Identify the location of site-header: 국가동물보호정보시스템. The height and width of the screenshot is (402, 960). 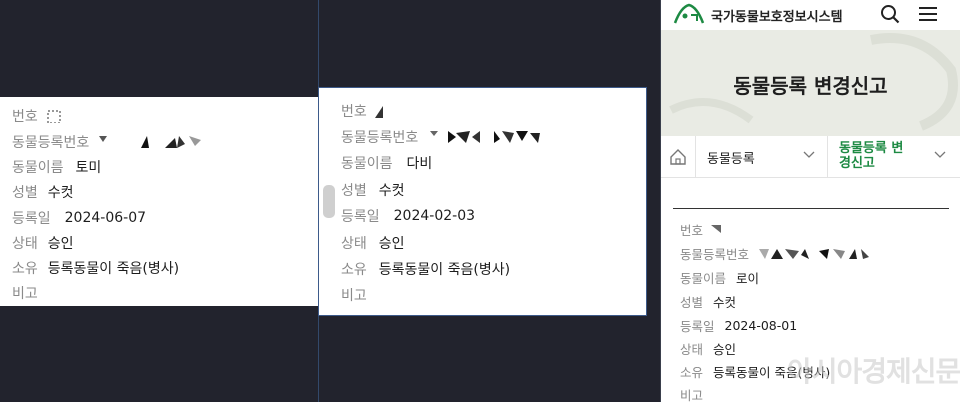
(810, 15).